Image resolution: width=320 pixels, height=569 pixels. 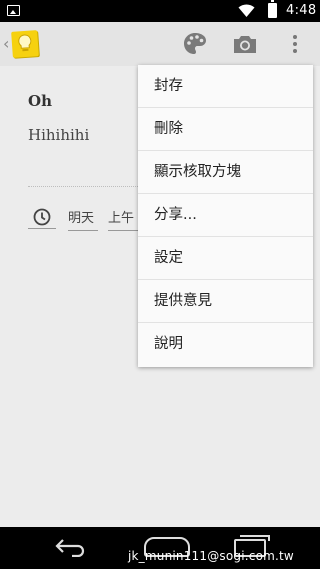 I want to click on note-title: Oh, so click(x=40, y=101).